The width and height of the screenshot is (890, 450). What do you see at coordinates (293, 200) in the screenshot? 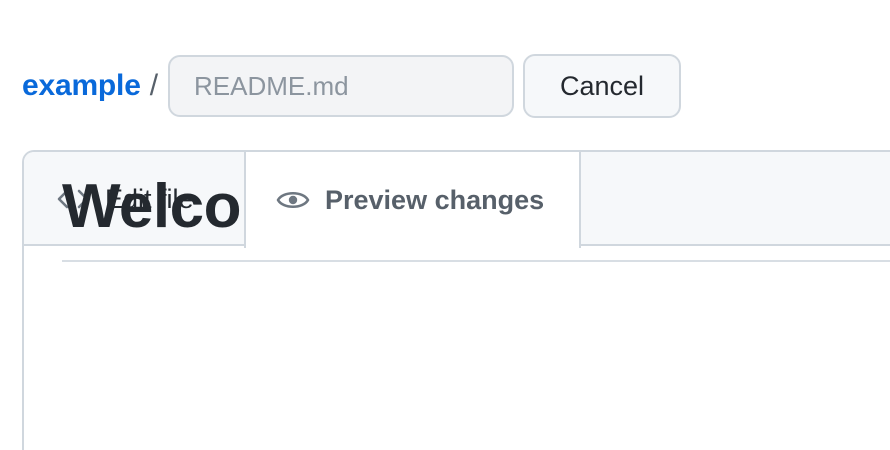
I see `eye-icon` at bounding box center [293, 200].